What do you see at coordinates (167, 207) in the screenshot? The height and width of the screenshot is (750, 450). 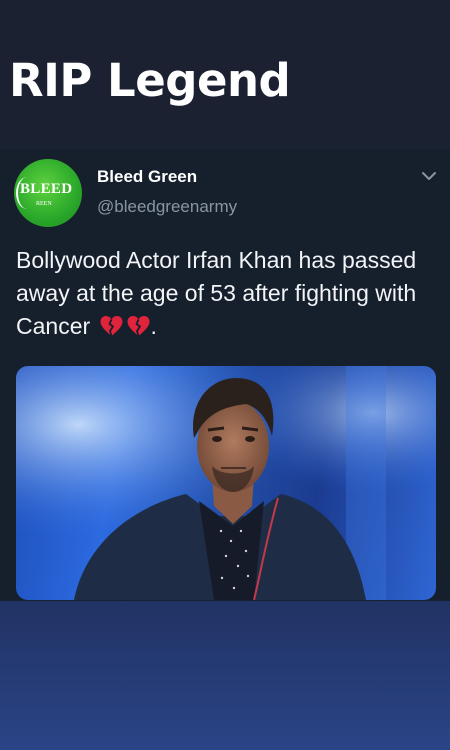 I see `author-handle: @bleedgreenarmy` at bounding box center [167, 207].